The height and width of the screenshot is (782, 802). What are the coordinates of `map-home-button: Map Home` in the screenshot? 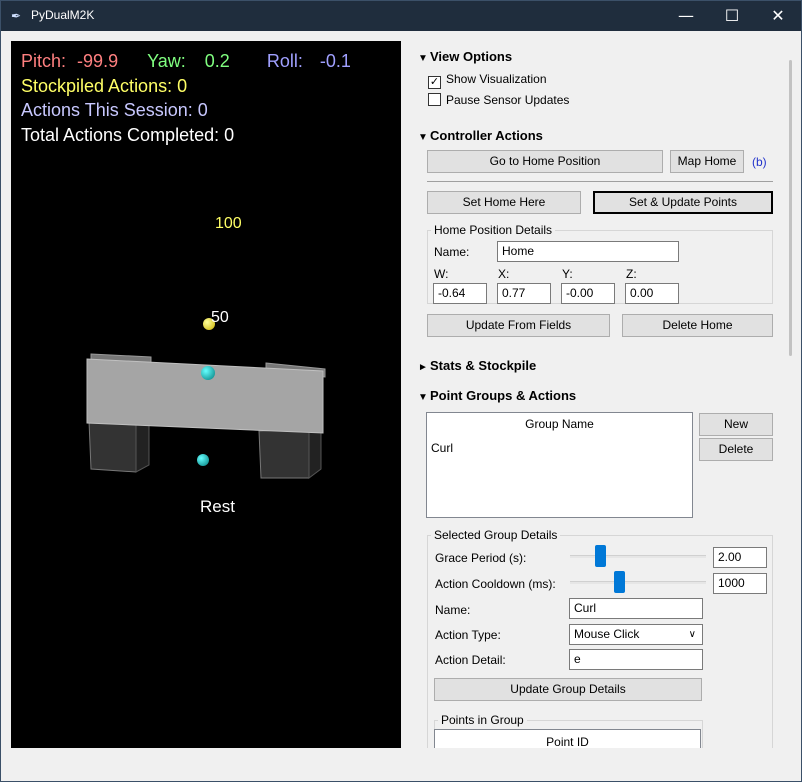 It's located at (707, 161).